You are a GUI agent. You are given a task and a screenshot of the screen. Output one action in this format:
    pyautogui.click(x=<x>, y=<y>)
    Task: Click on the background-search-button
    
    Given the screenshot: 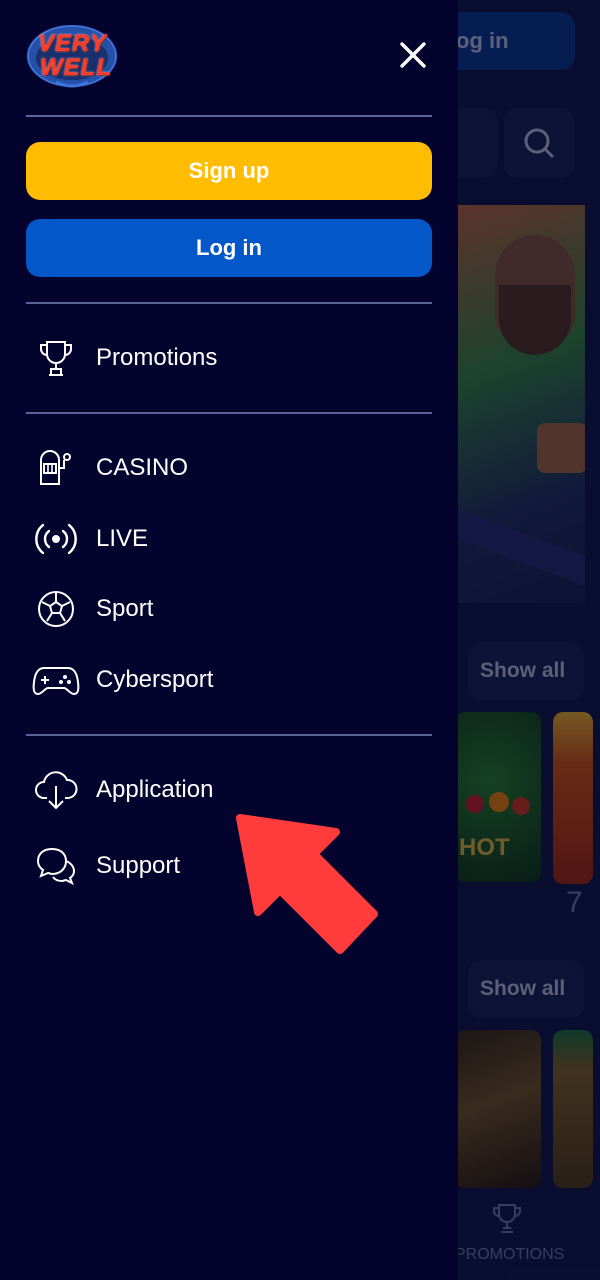 What is the action you would take?
    pyautogui.click(x=539, y=143)
    